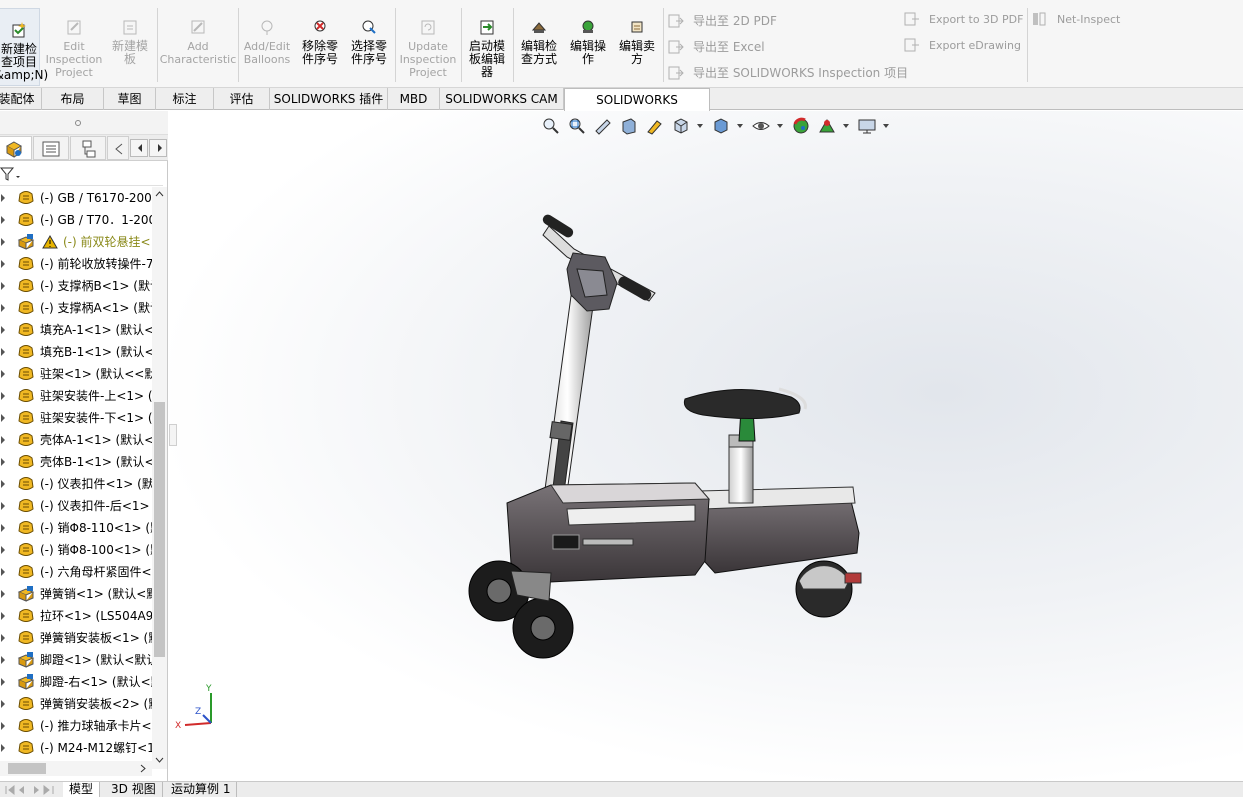  Describe the element at coordinates (76, 528) in the screenshot. I see `tree-item: (-) 销Φ8-110<1> (默` at that location.